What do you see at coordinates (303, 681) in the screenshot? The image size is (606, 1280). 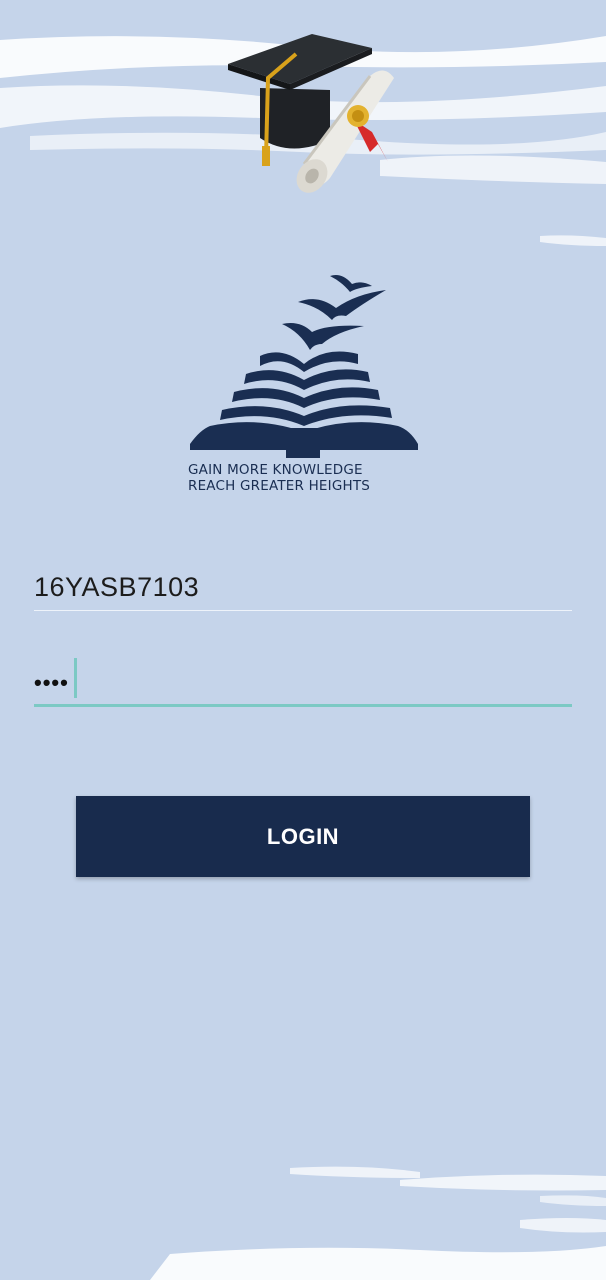 I see `password-field: ••••` at bounding box center [303, 681].